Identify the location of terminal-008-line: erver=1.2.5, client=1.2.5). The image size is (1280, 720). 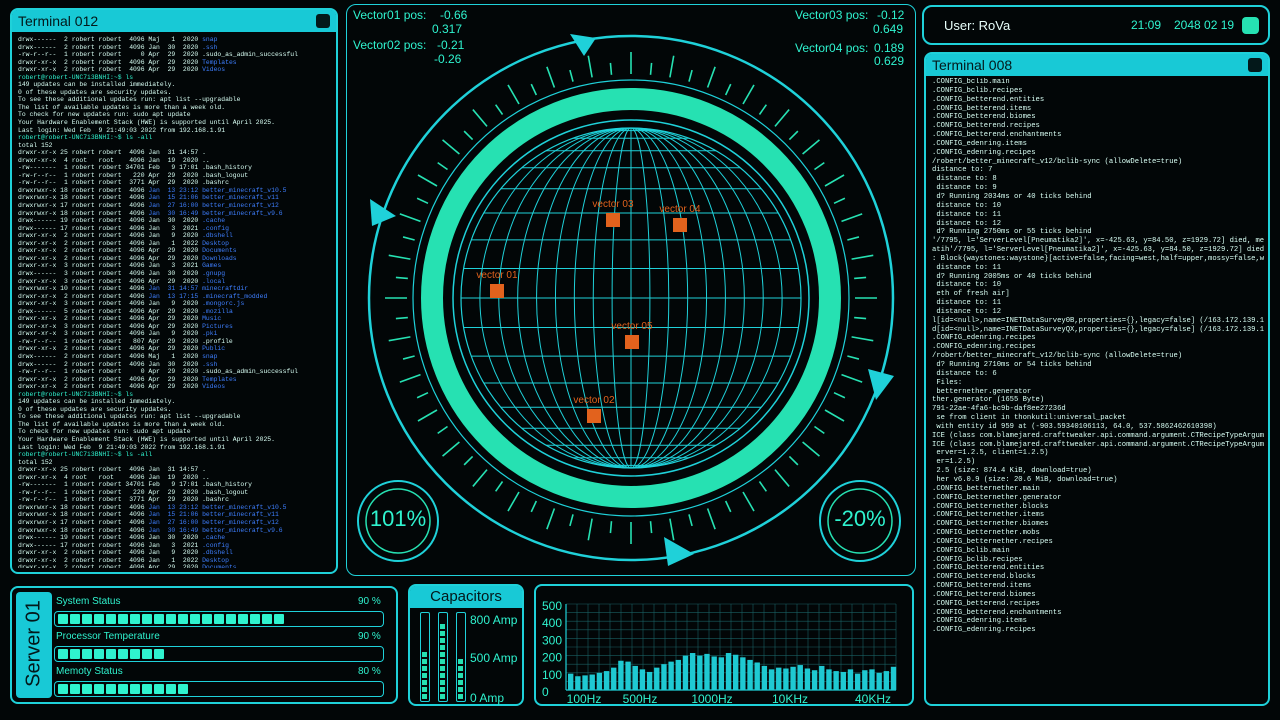
(990, 453).